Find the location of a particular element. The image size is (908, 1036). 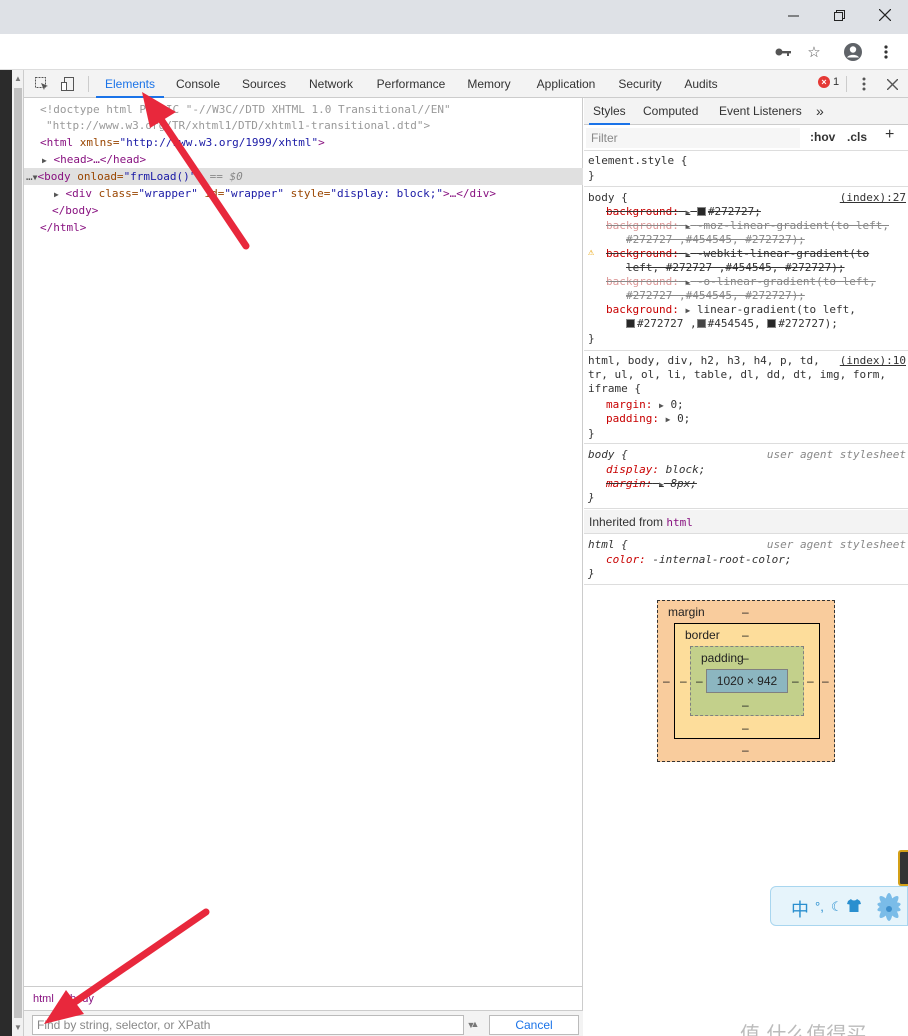

tab-application: Application is located at coordinates (566, 84).